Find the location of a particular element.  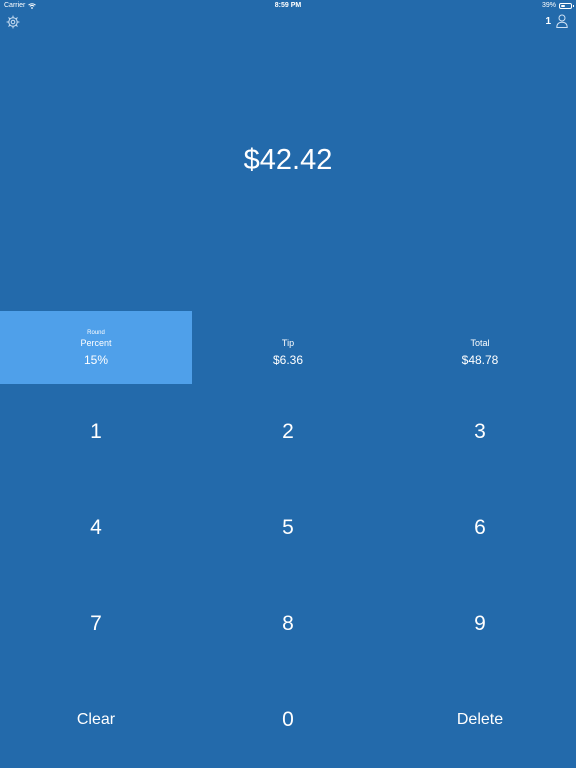

percent-label: Percent is located at coordinates (96, 343).